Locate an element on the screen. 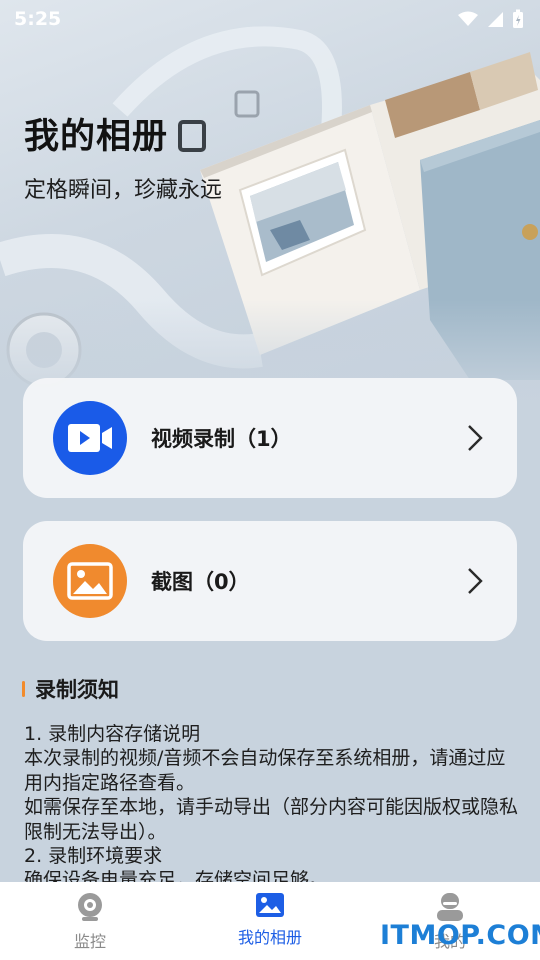  wifi-icon is located at coordinates (468, 18).